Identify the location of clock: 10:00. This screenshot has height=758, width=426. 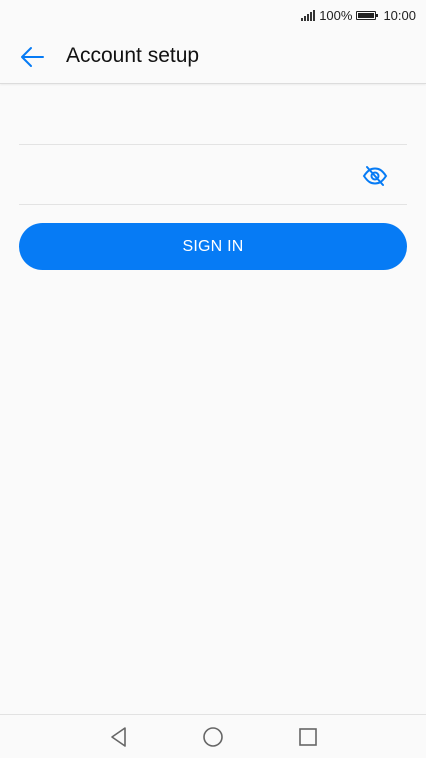
(399, 15).